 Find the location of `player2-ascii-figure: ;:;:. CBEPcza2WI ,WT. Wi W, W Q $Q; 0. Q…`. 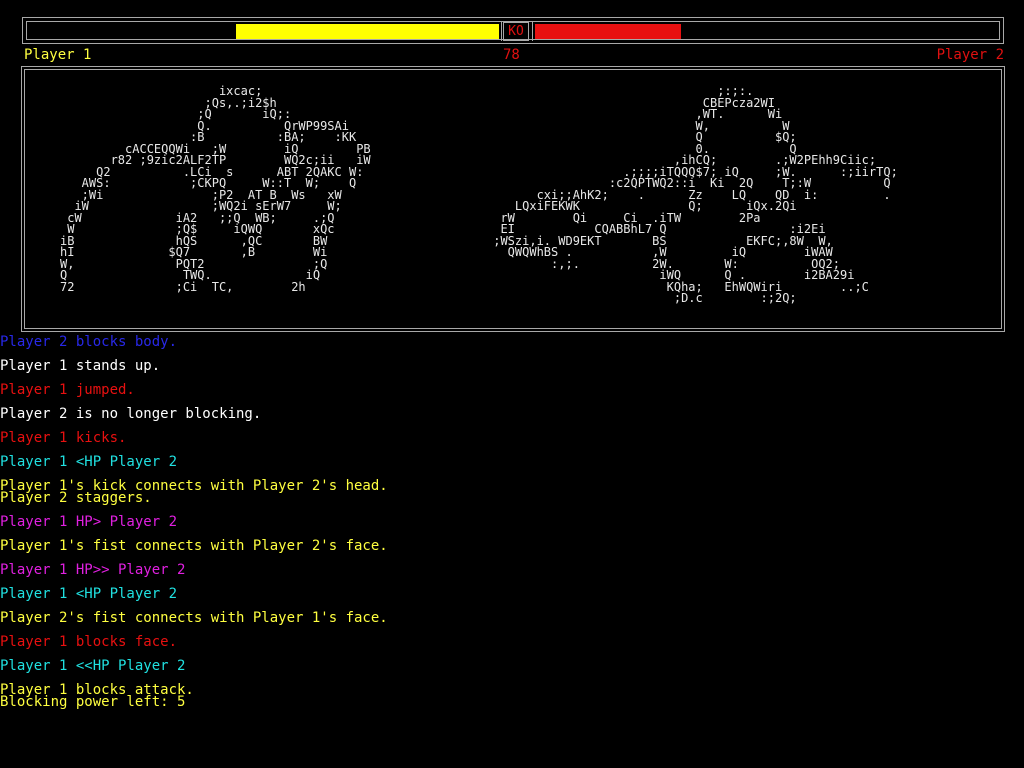

player2-ascii-figure: ;:;:. CBEPcza2WI ,WT. Wi W, W Q $Q; 0. Q… is located at coordinates (695, 194).